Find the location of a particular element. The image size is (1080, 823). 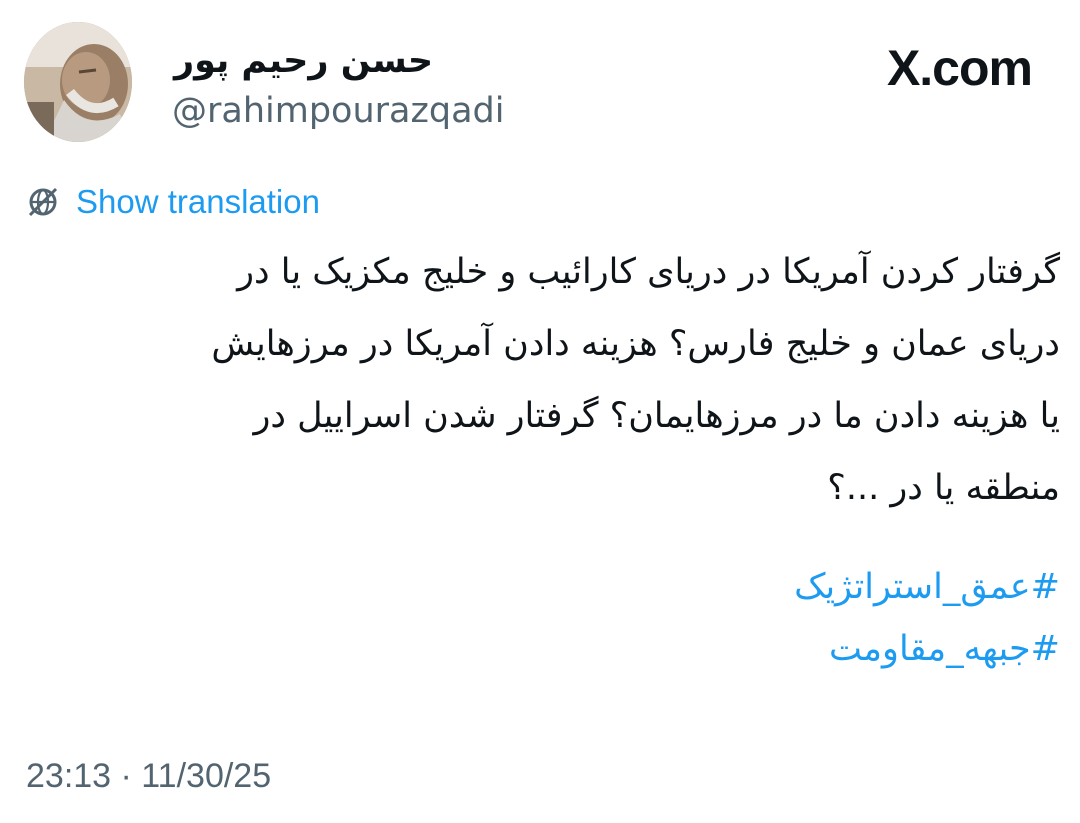

avatar is located at coordinates (78, 82).